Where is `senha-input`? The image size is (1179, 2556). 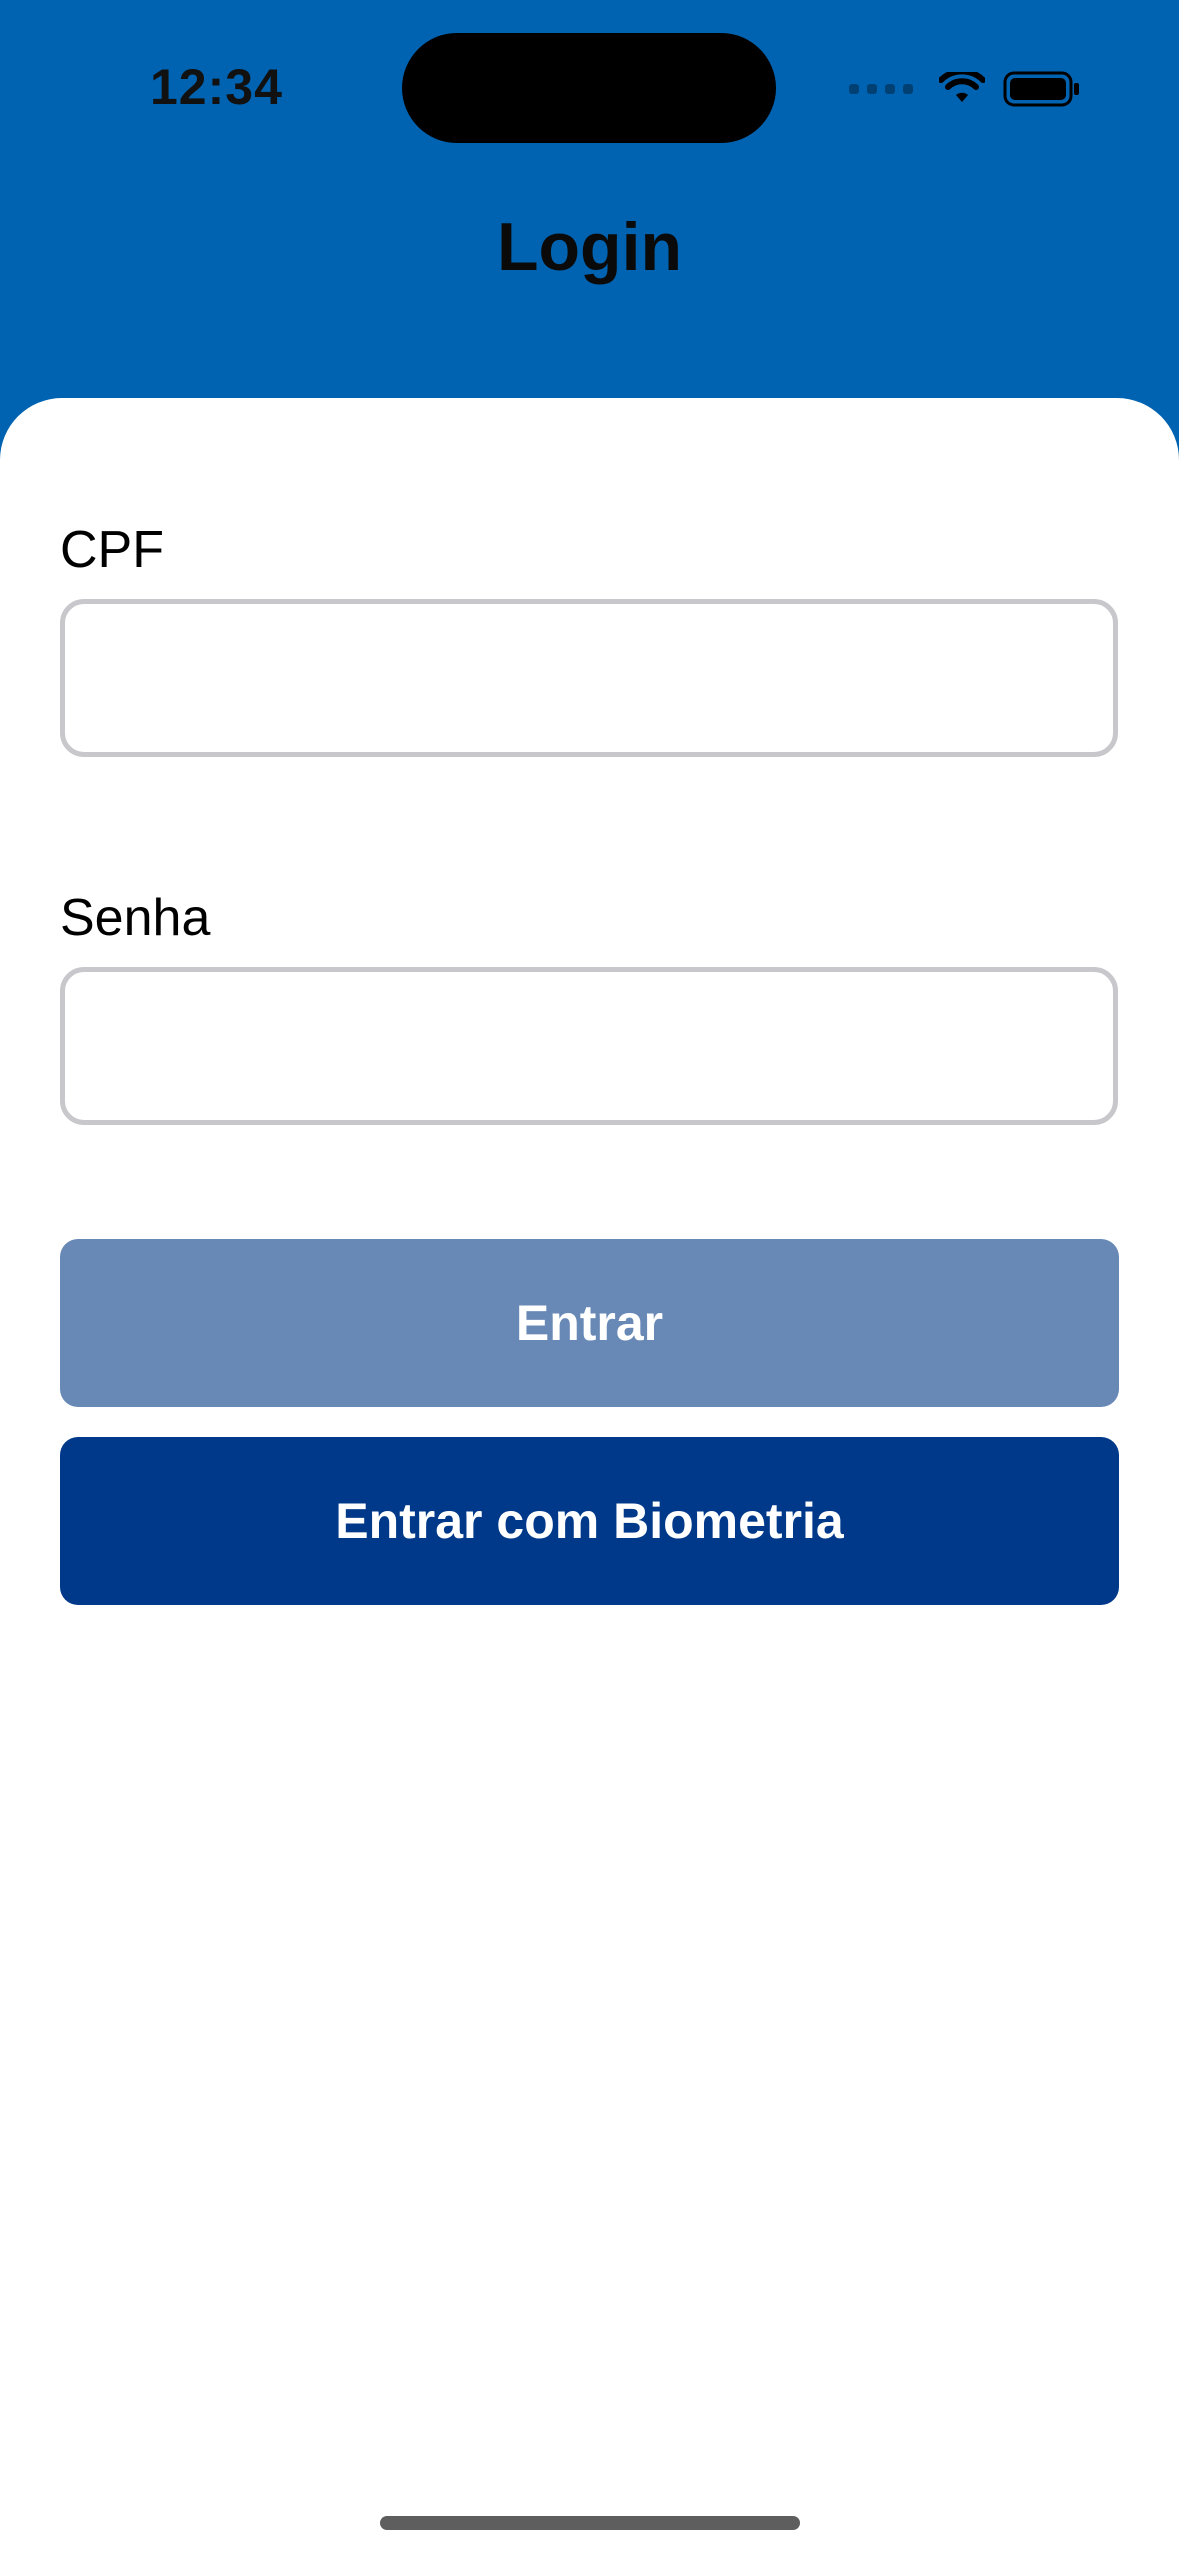
senha-input is located at coordinates (589, 1046).